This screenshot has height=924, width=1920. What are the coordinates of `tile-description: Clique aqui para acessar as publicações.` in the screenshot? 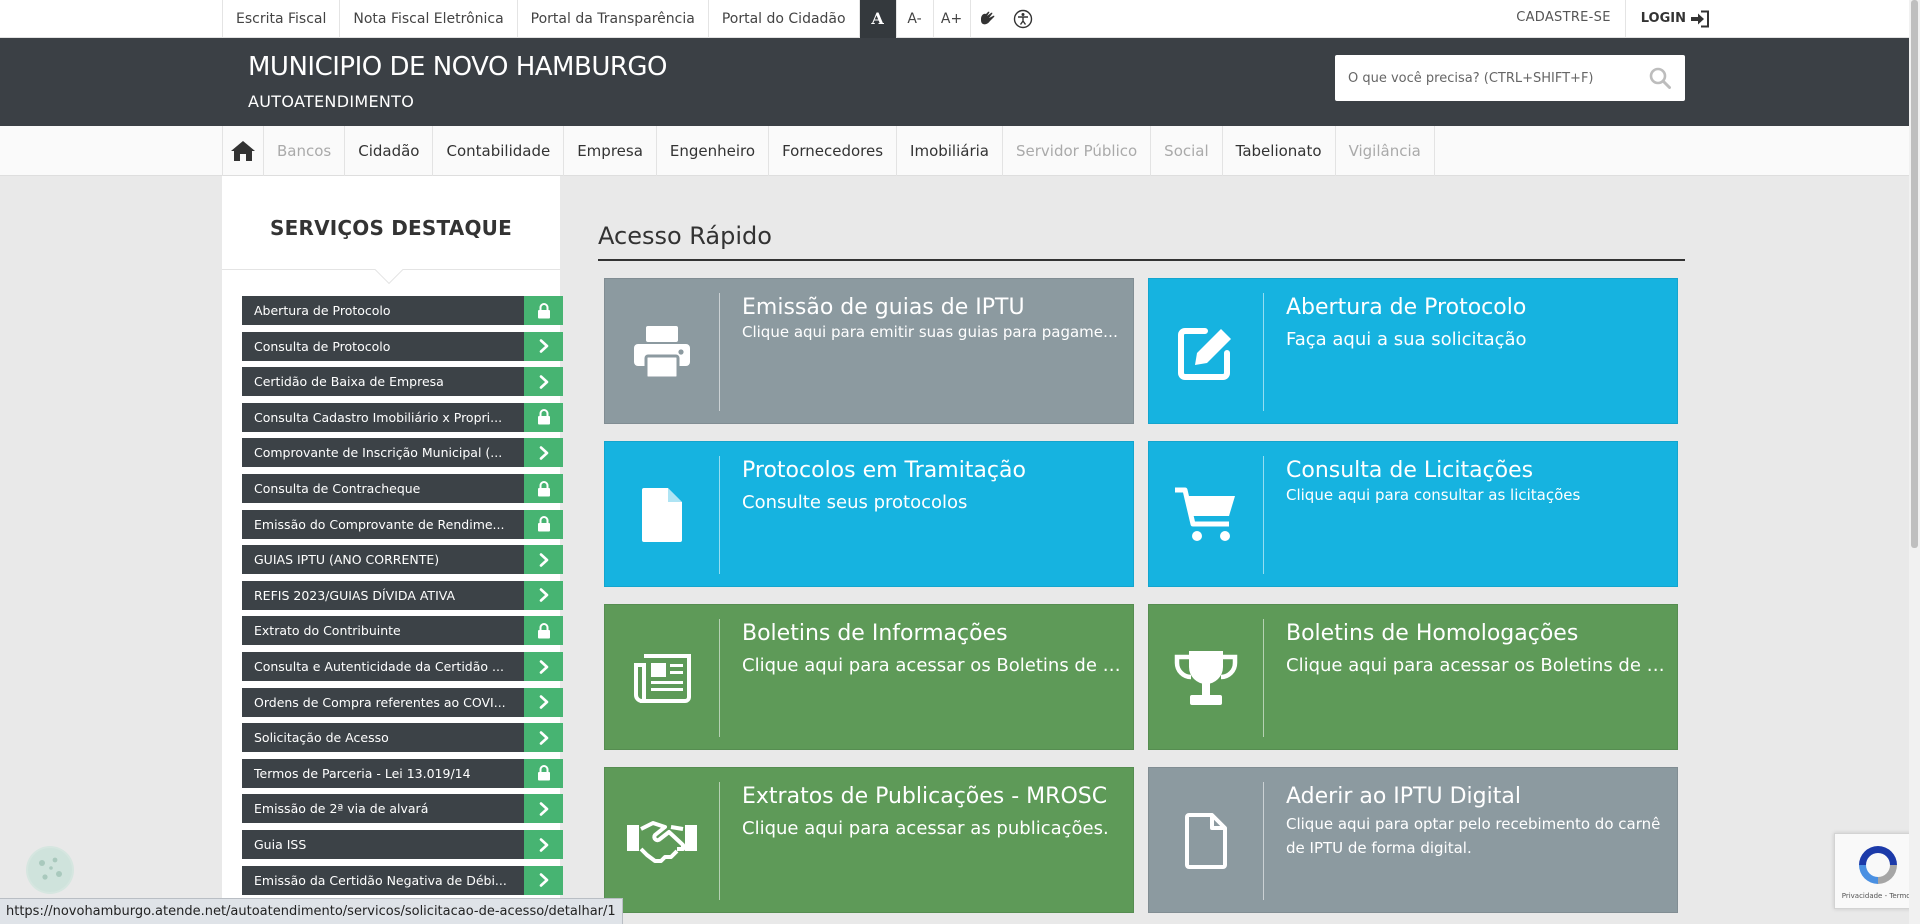 It's located at (925, 828).